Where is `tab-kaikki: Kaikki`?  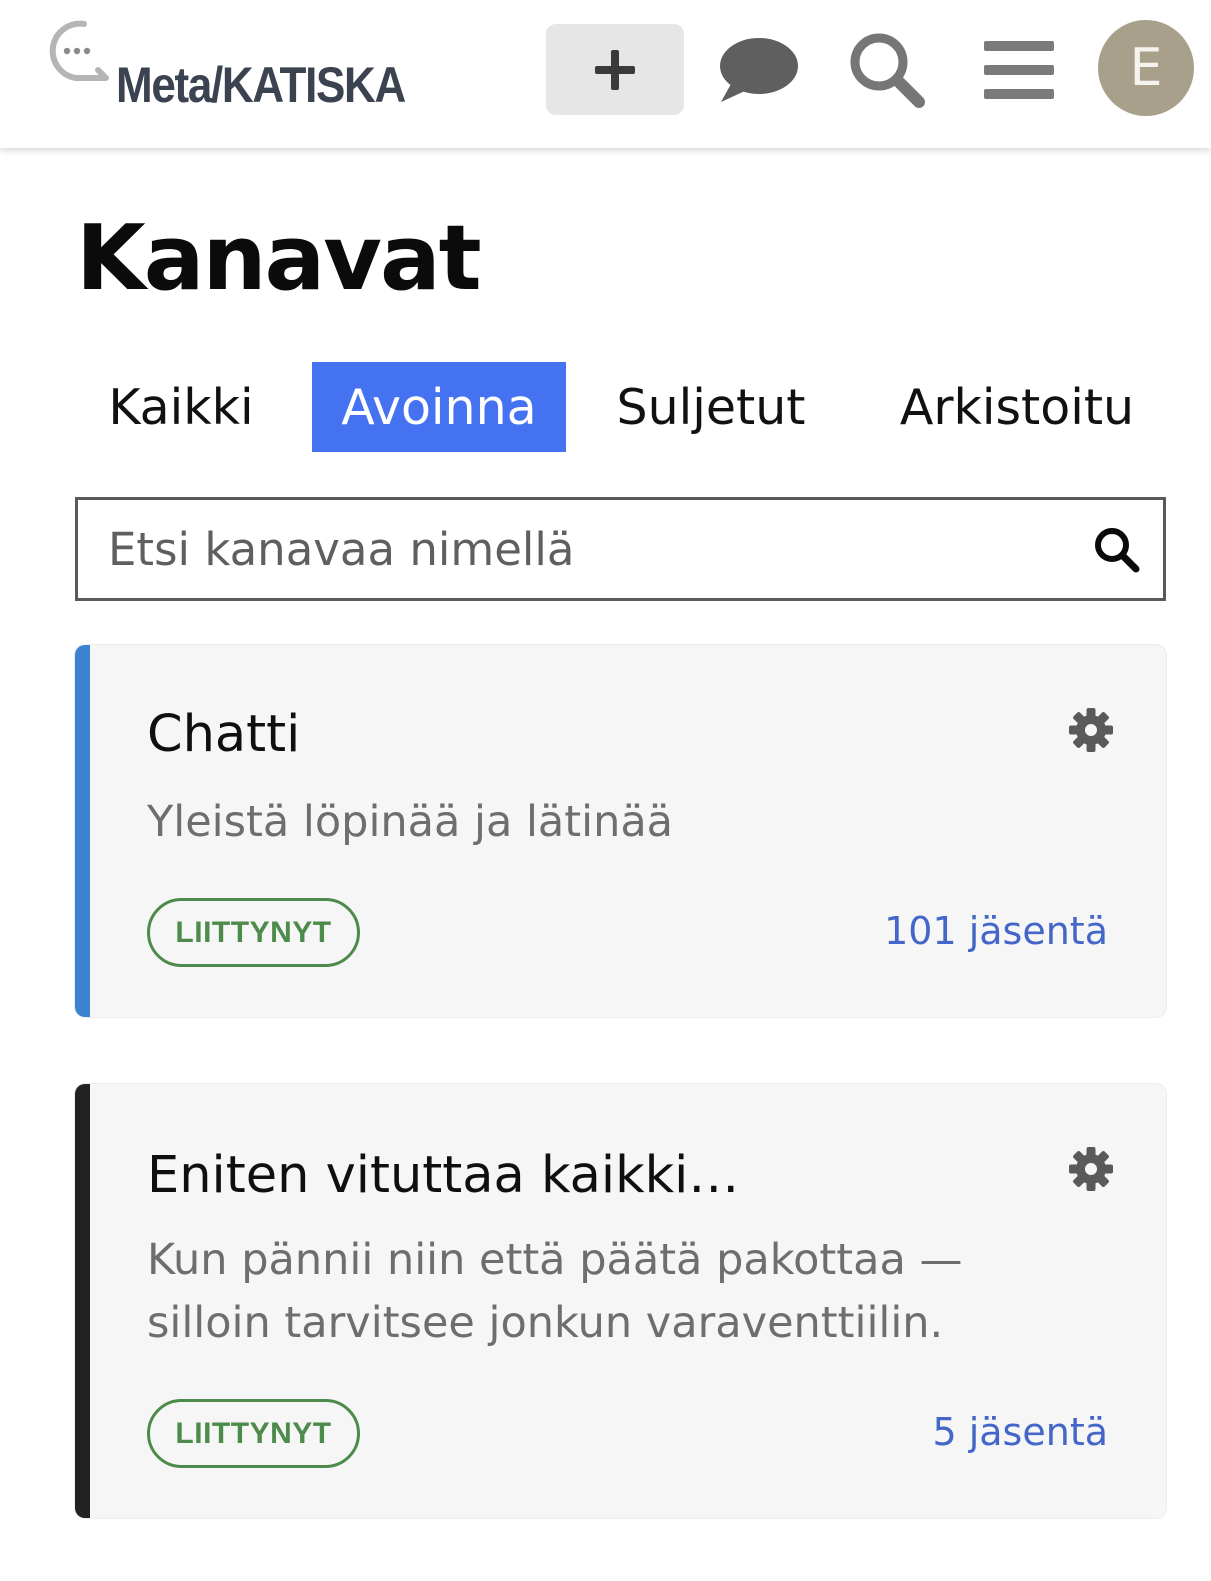
tab-kaikki: Kaikki is located at coordinates (181, 407).